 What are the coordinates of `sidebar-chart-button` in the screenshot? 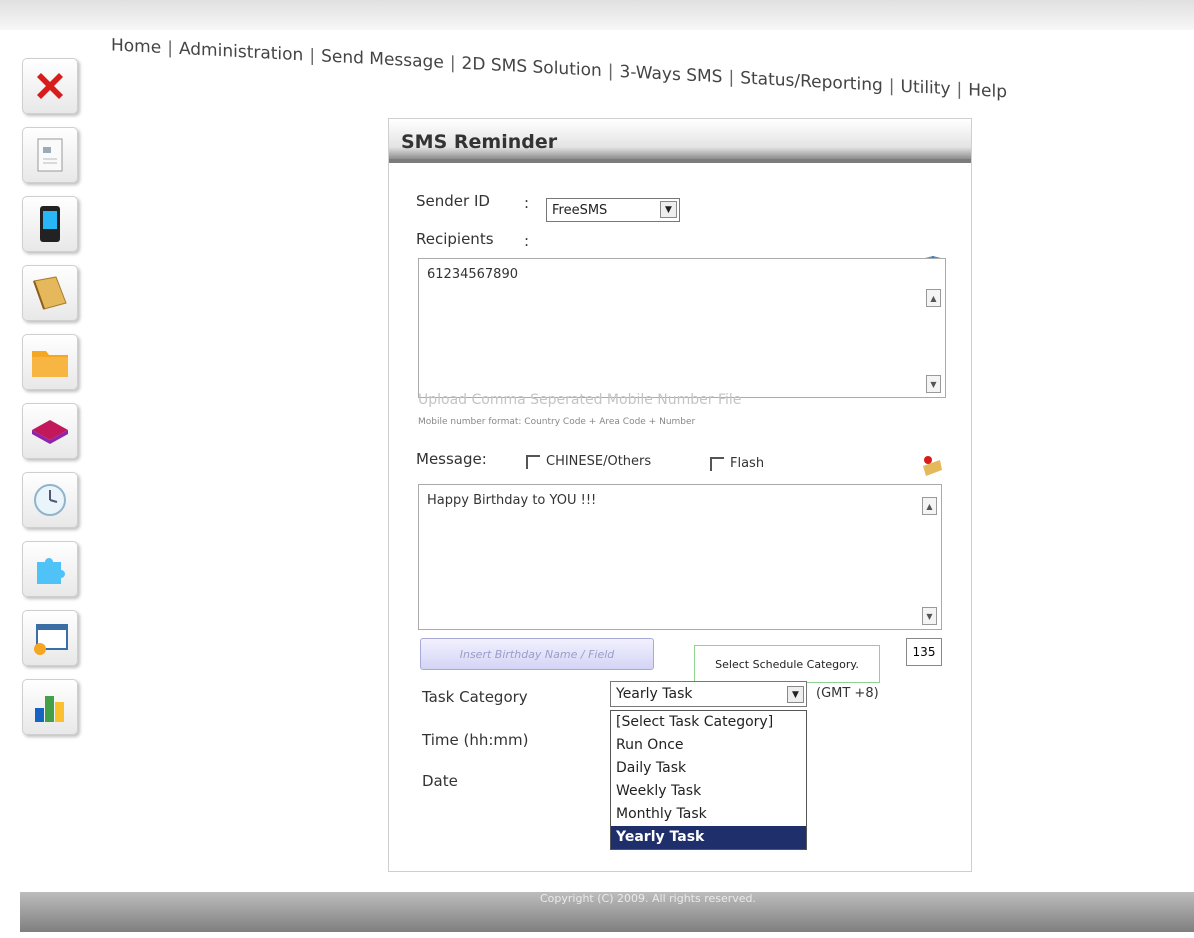 It's located at (50, 707).